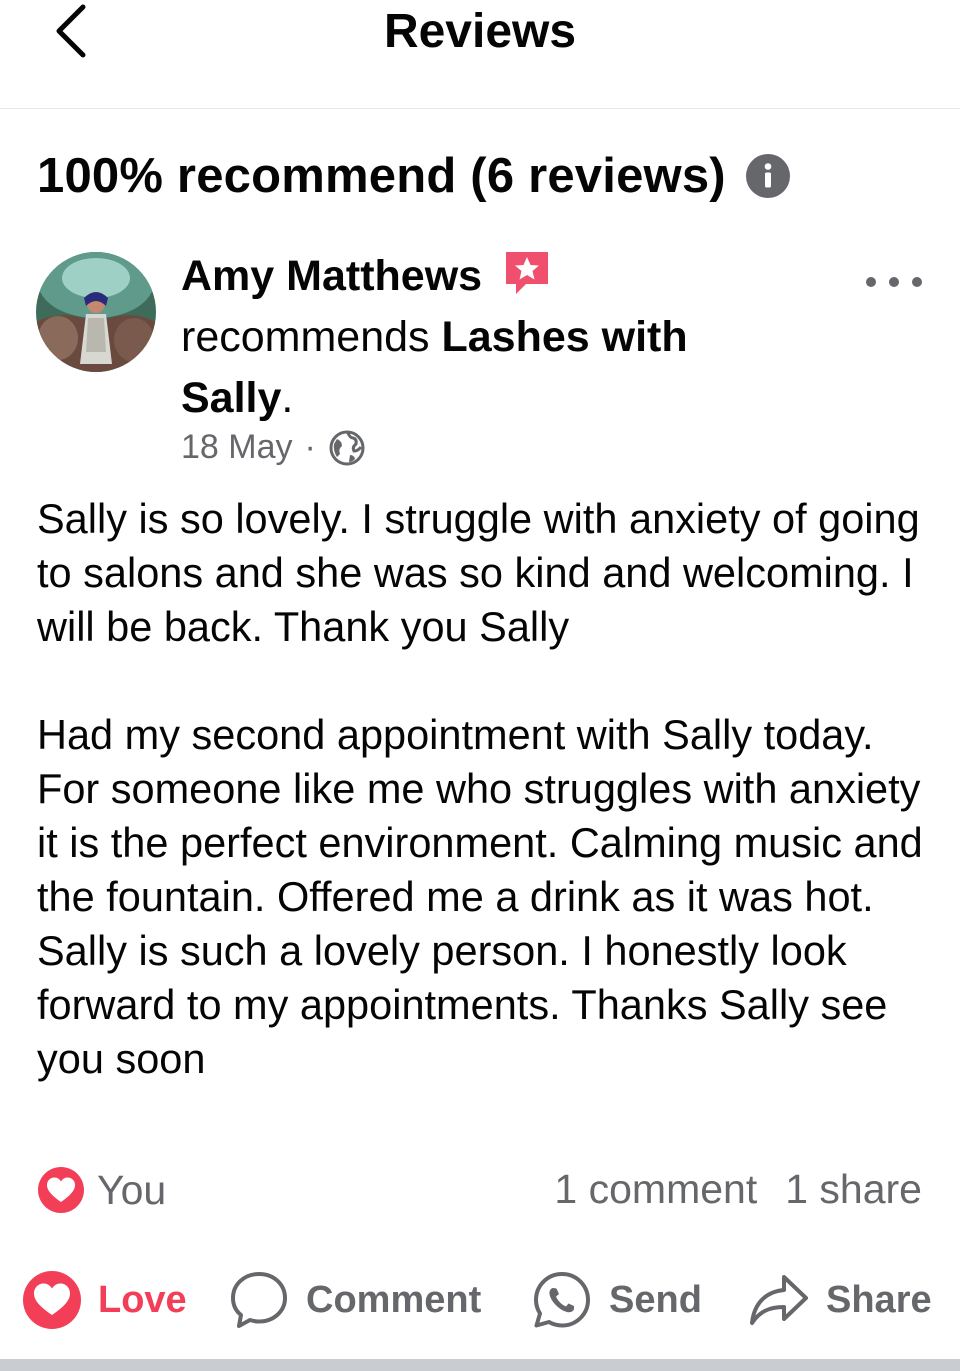 The image size is (960, 1371). What do you see at coordinates (52, 1300) in the screenshot?
I see `heart-icon` at bounding box center [52, 1300].